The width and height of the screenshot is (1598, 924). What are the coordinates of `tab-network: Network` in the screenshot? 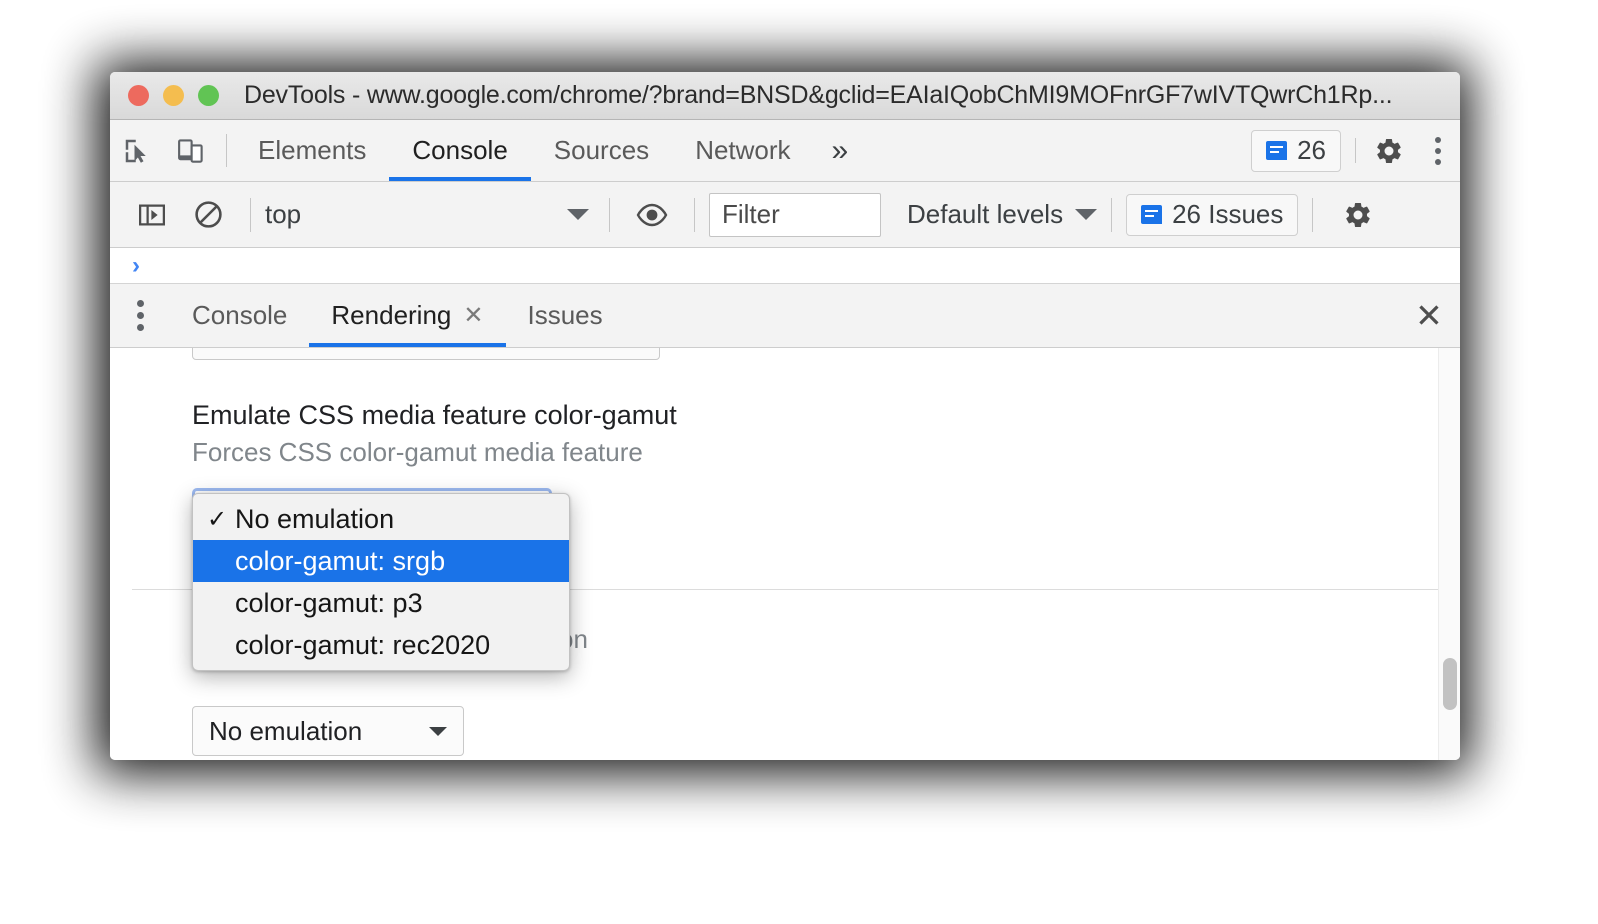 It's located at (742, 150).